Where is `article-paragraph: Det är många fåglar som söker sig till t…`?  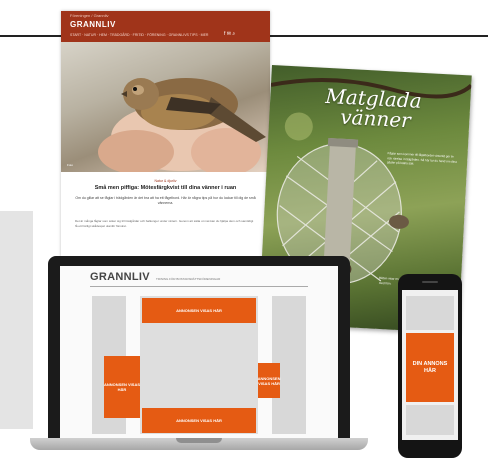 article-paragraph: Det är många fåglar som söker sig till t… is located at coordinates (164, 223).